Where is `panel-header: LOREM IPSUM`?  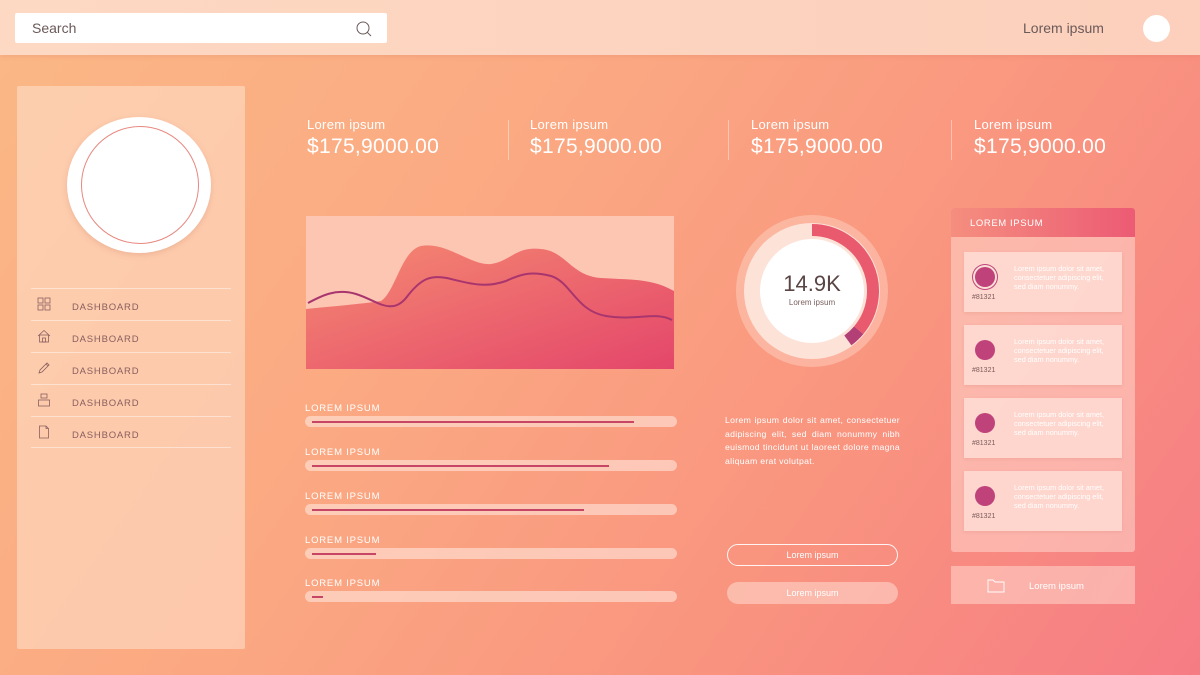
panel-header: LOREM IPSUM is located at coordinates (1043, 222).